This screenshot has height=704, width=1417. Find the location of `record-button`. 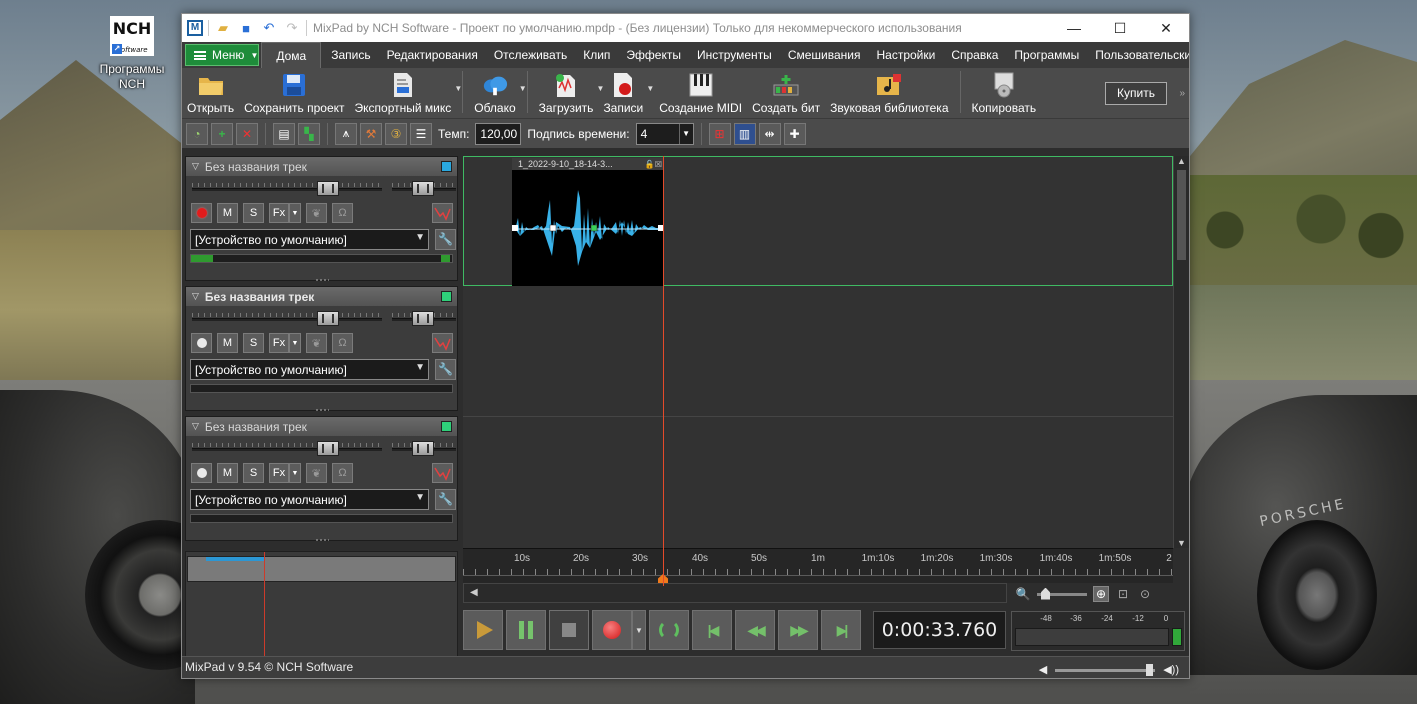

record-button is located at coordinates (612, 630).